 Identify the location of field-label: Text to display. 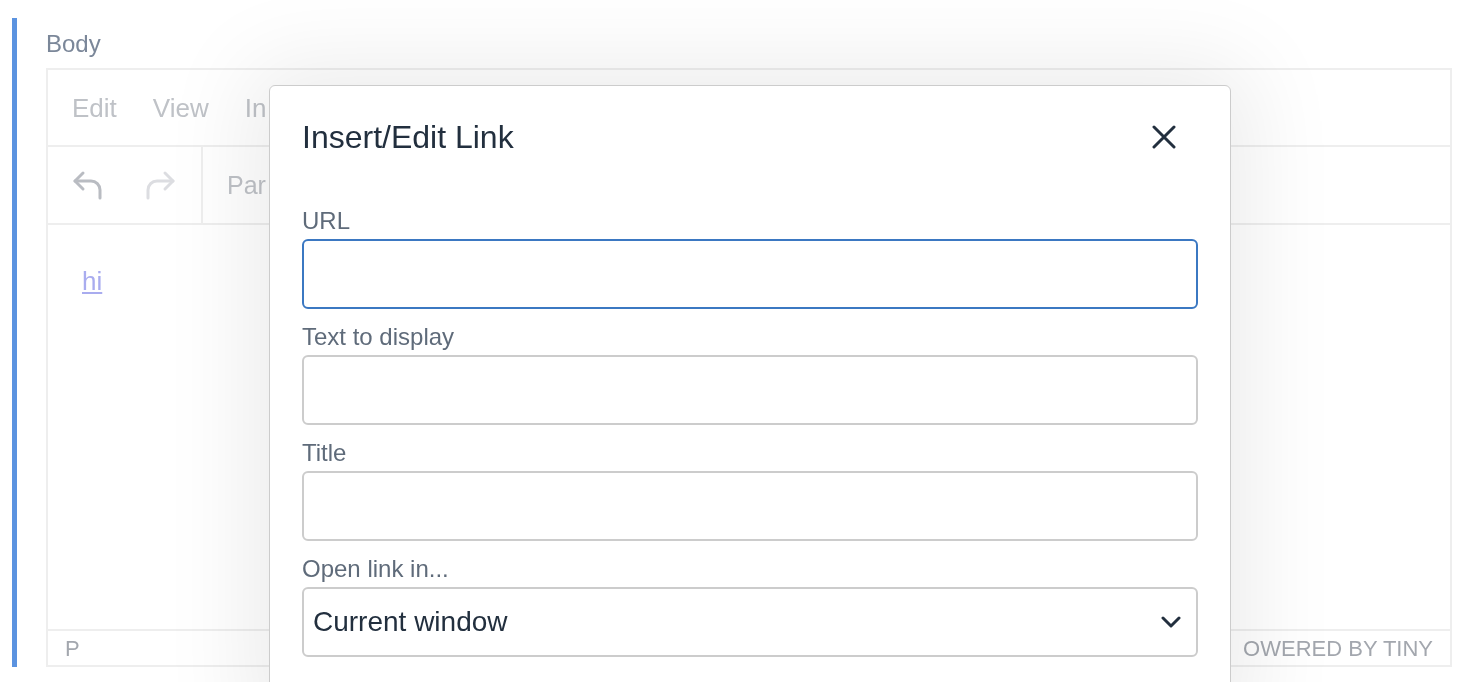
(378, 337).